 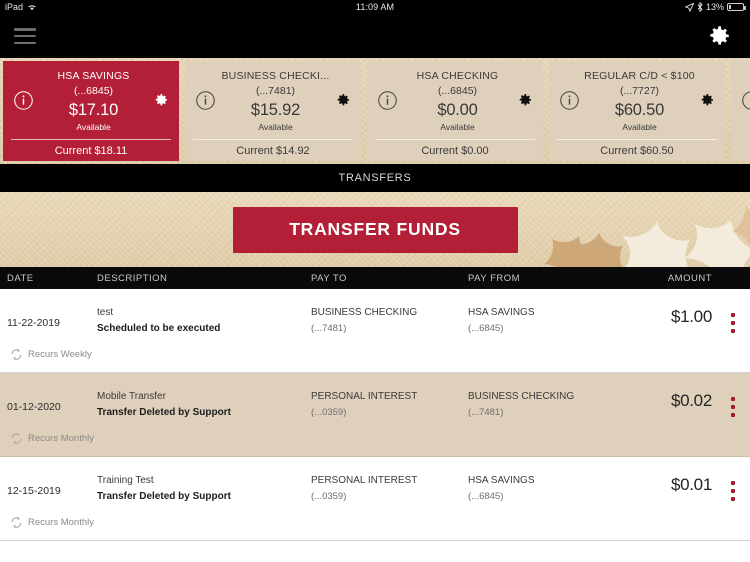 What do you see at coordinates (457, 75) in the screenshot?
I see `account-name: HSA CHECKING` at bounding box center [457, 75].